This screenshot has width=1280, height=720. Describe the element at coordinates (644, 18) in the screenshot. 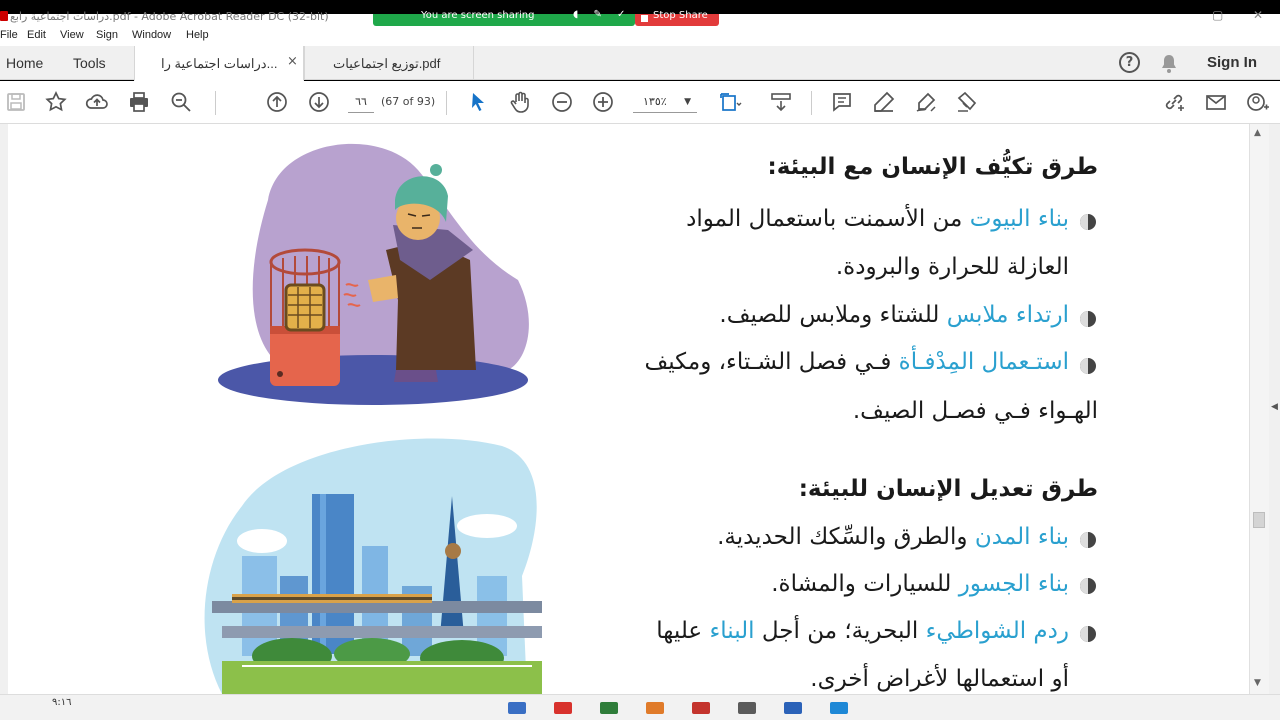

I see `stop-icon` at that location.